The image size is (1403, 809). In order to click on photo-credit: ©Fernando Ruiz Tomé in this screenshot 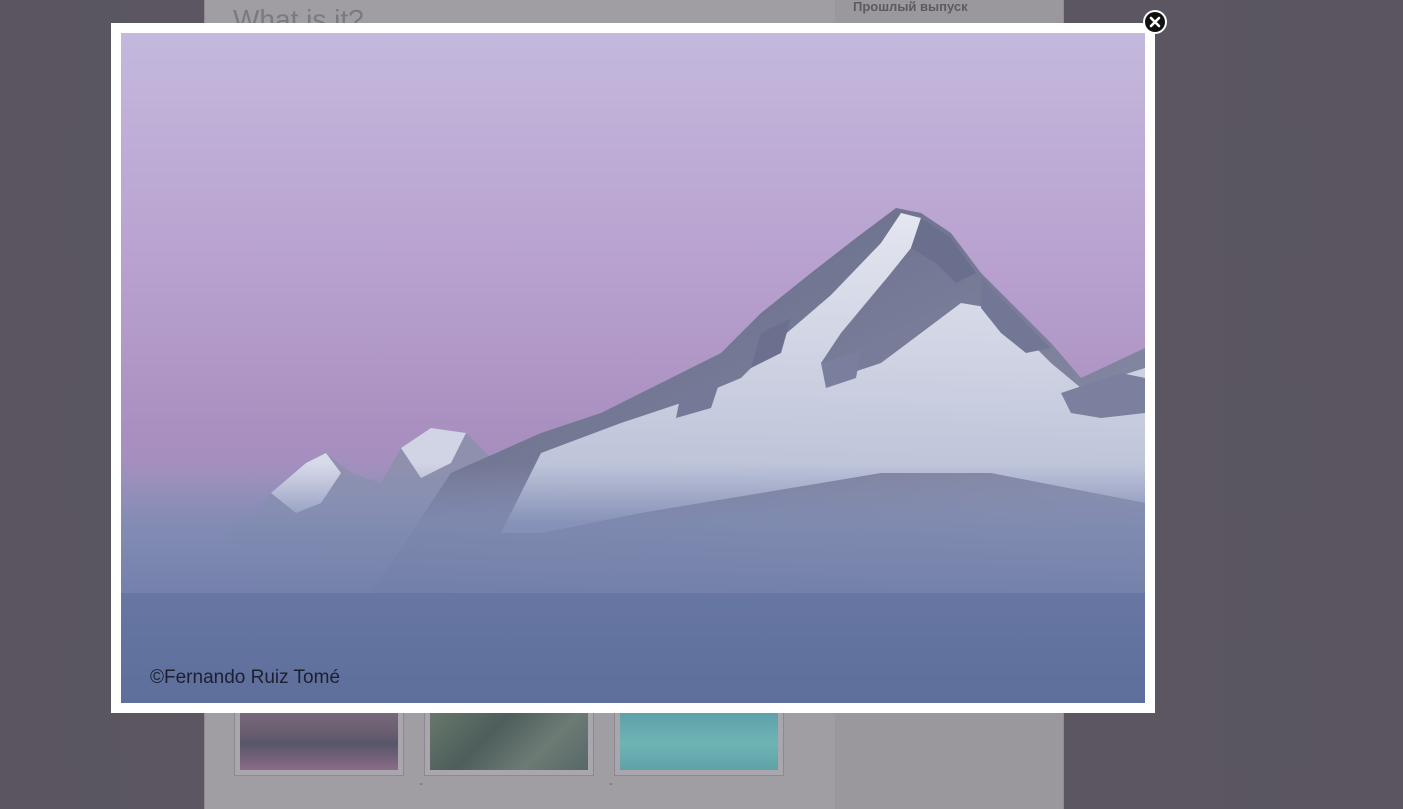, I will do `click(245, 677)`.